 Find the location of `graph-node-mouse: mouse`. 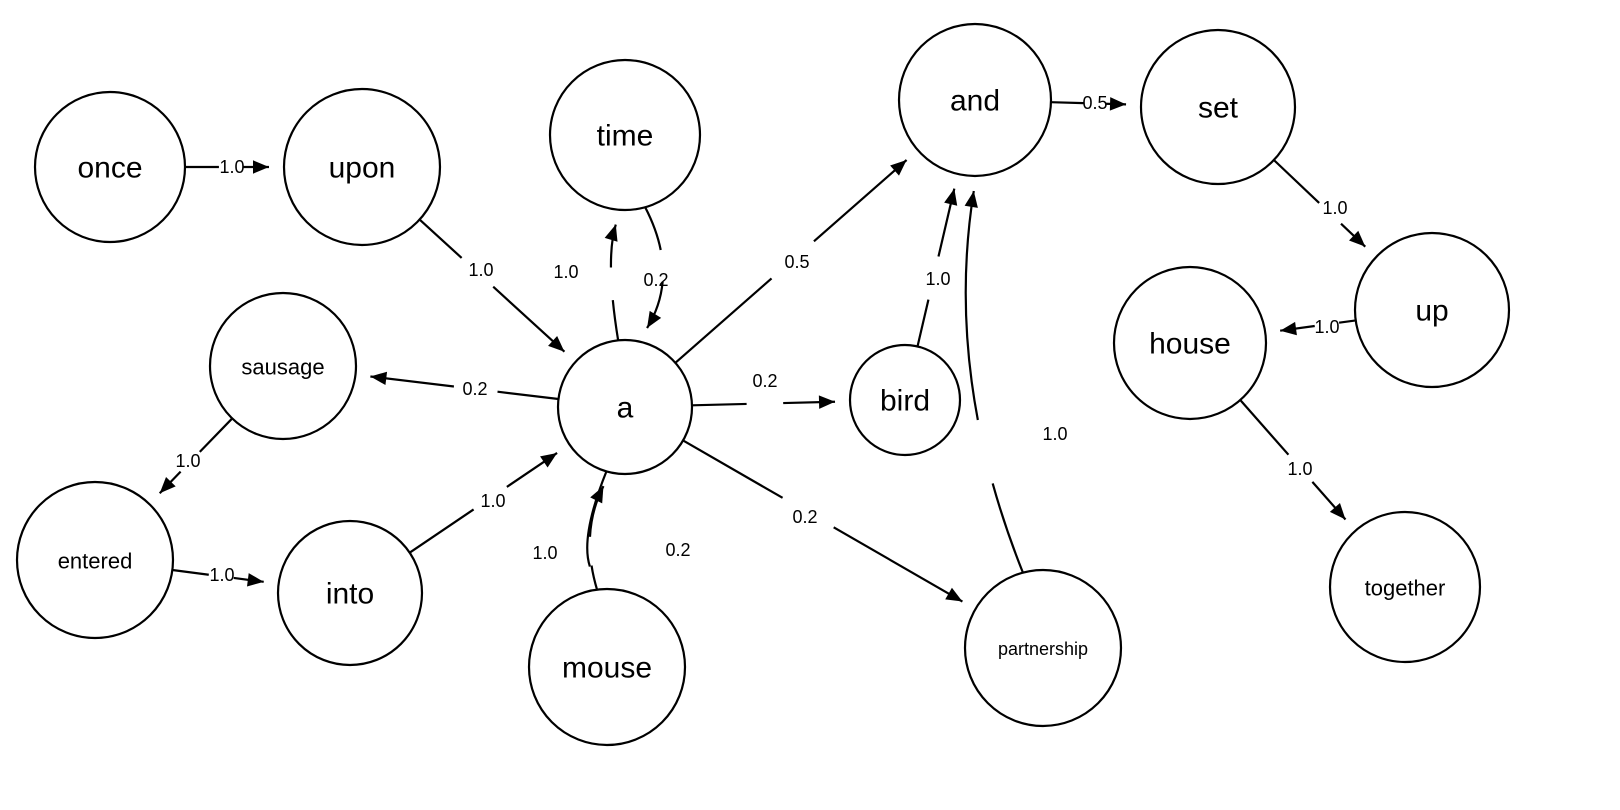

graph-node-mouse: mouse is located at coordinates (607, 667).